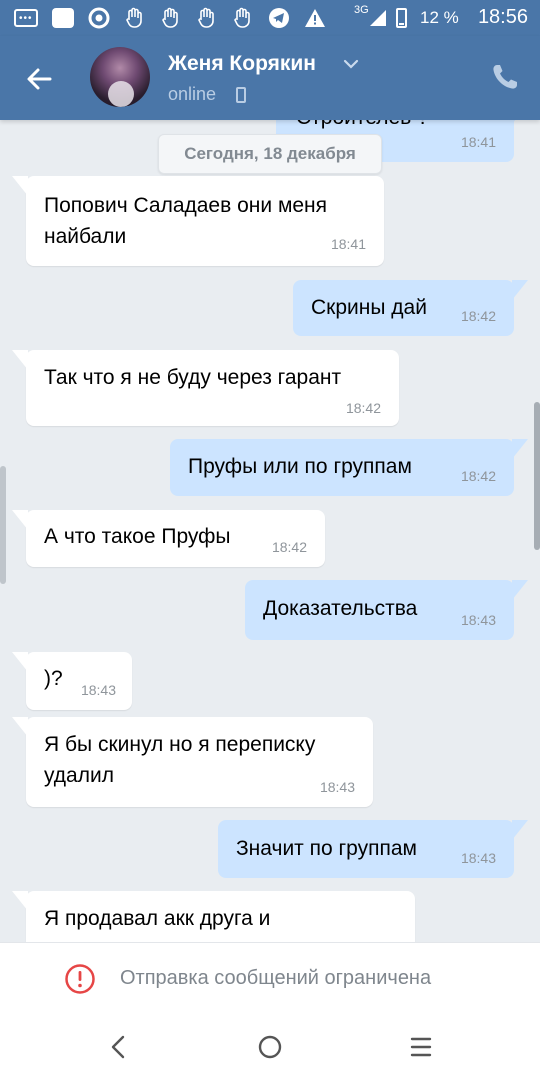 This screenshot has height=1080, width=540. I want to click on message-bubble-in: А что такое Пруфы 18:42, so click(168, 538).